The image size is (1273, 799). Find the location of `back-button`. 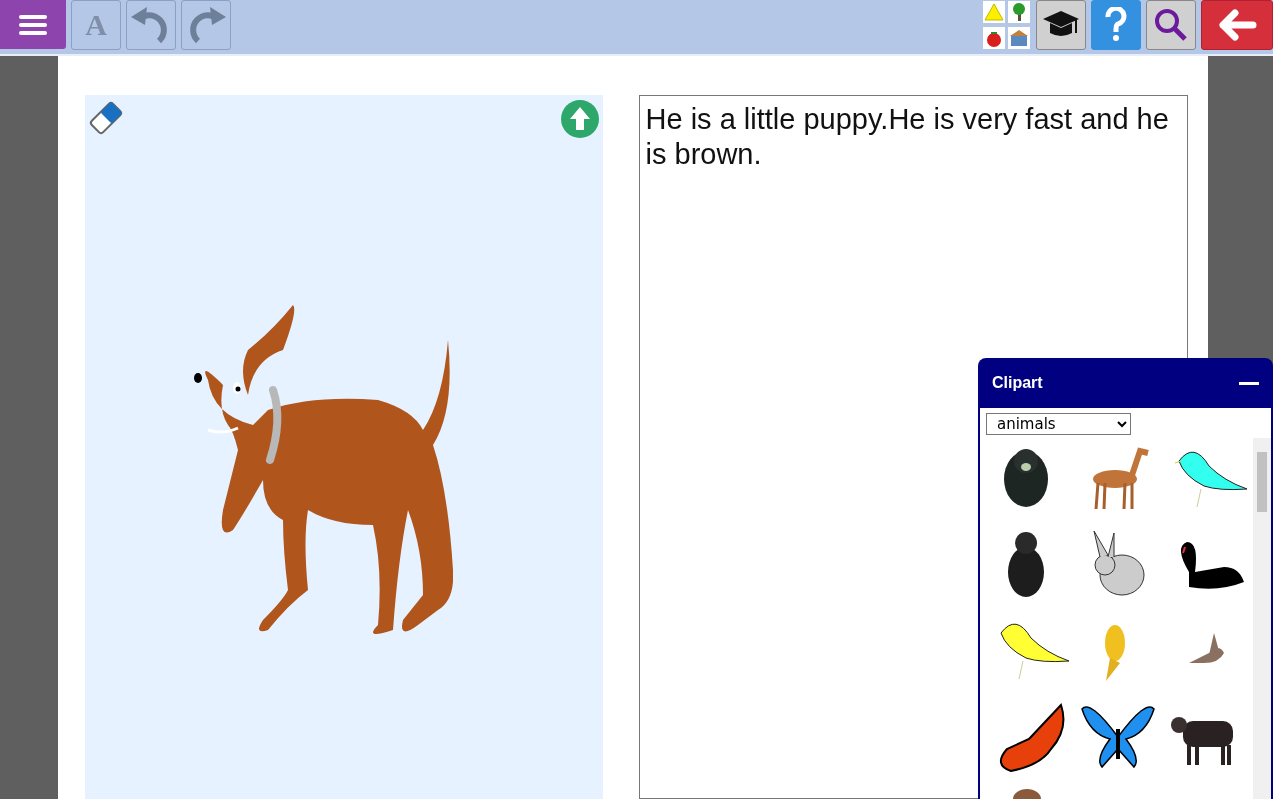

back-button is located at coordinates (1237, 25).